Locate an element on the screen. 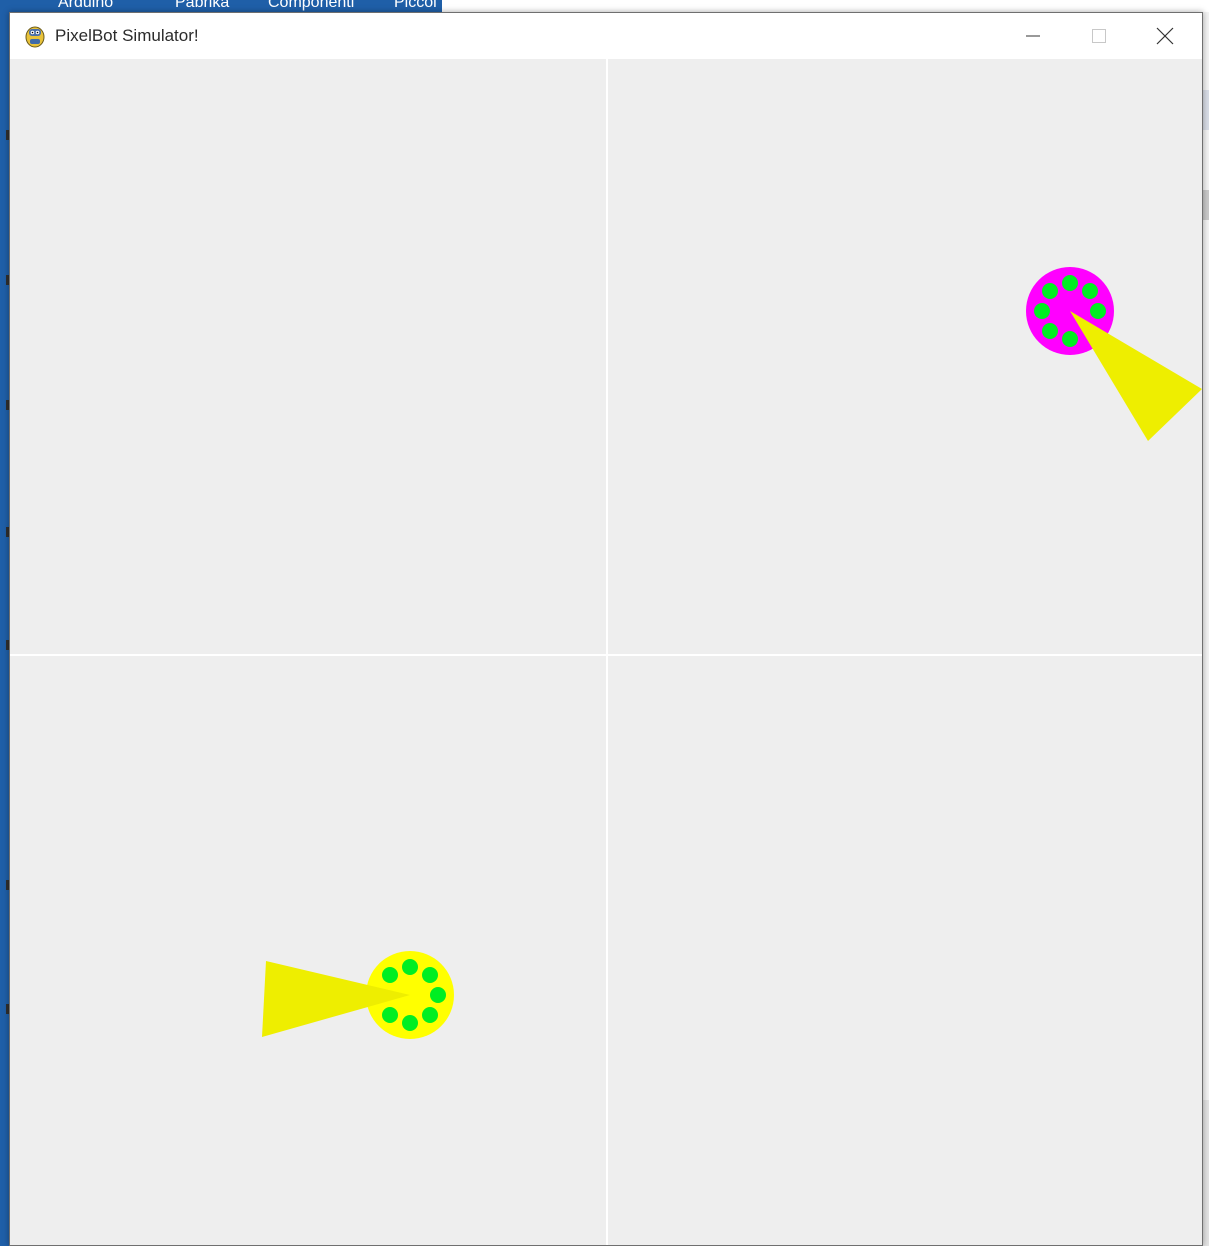 This screenshot has width=1209, height=1246. background-menu-item: Componenti is located at coordinates (311, 6).